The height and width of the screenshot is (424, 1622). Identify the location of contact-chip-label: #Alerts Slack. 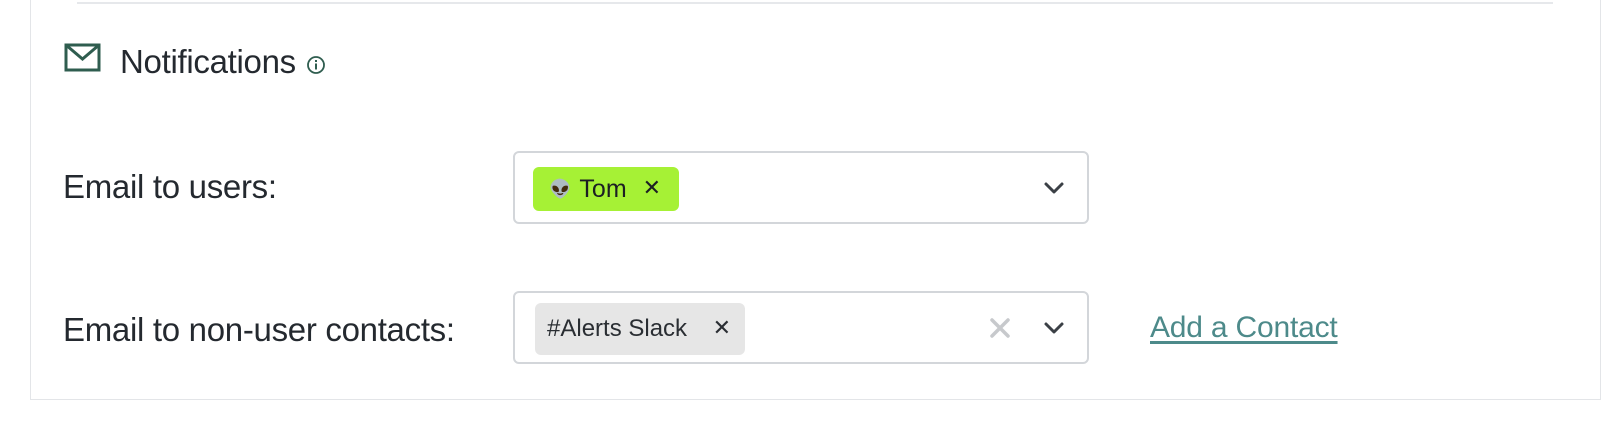
(617, 328).